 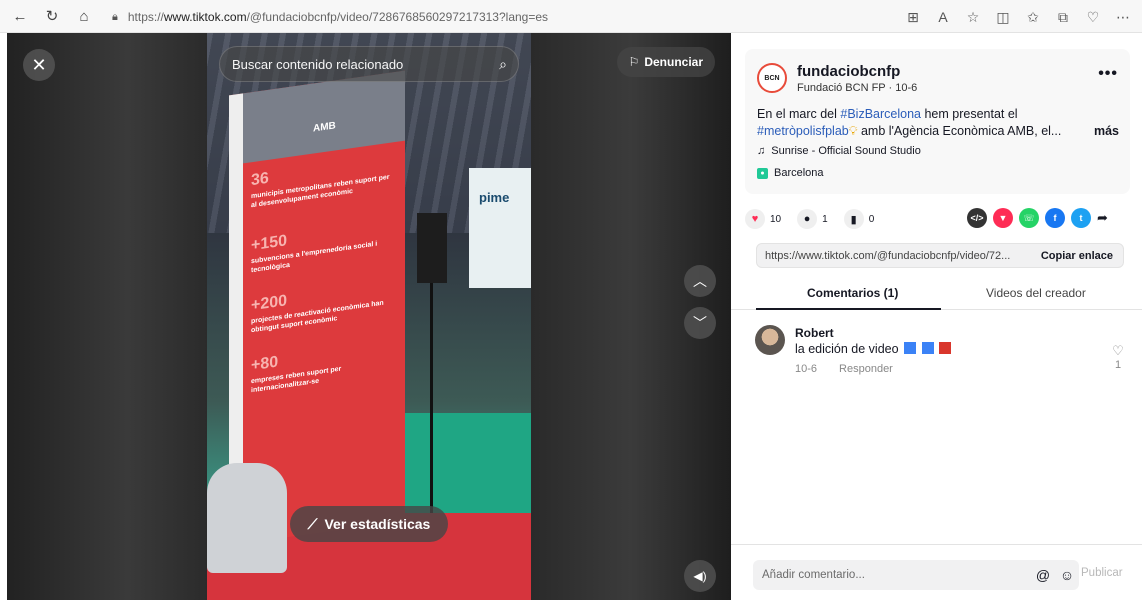 I want to click on volume-button: ◀), so click(x=700, y=576).